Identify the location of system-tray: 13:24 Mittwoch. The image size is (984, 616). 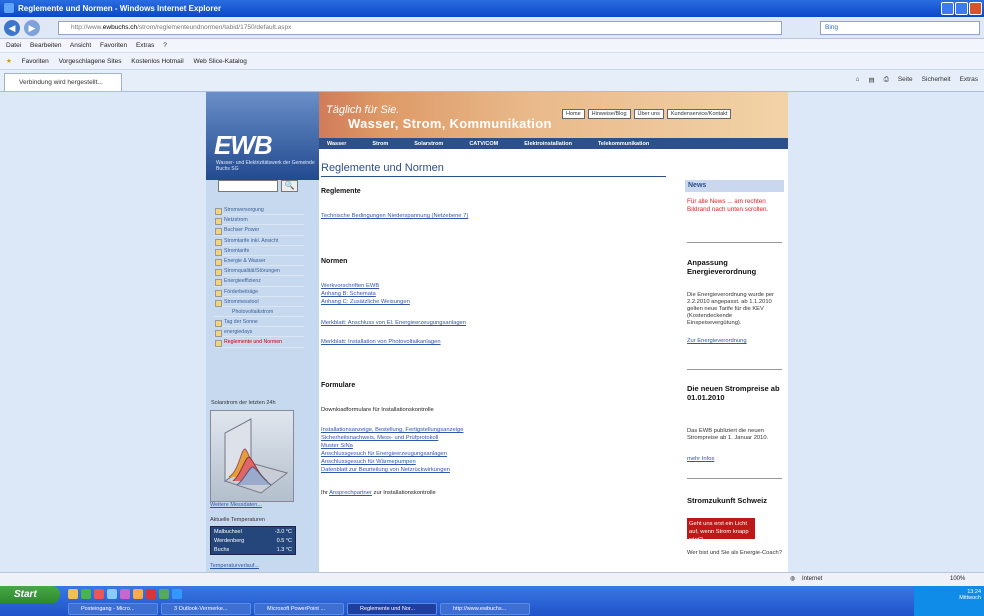
(949, 601).